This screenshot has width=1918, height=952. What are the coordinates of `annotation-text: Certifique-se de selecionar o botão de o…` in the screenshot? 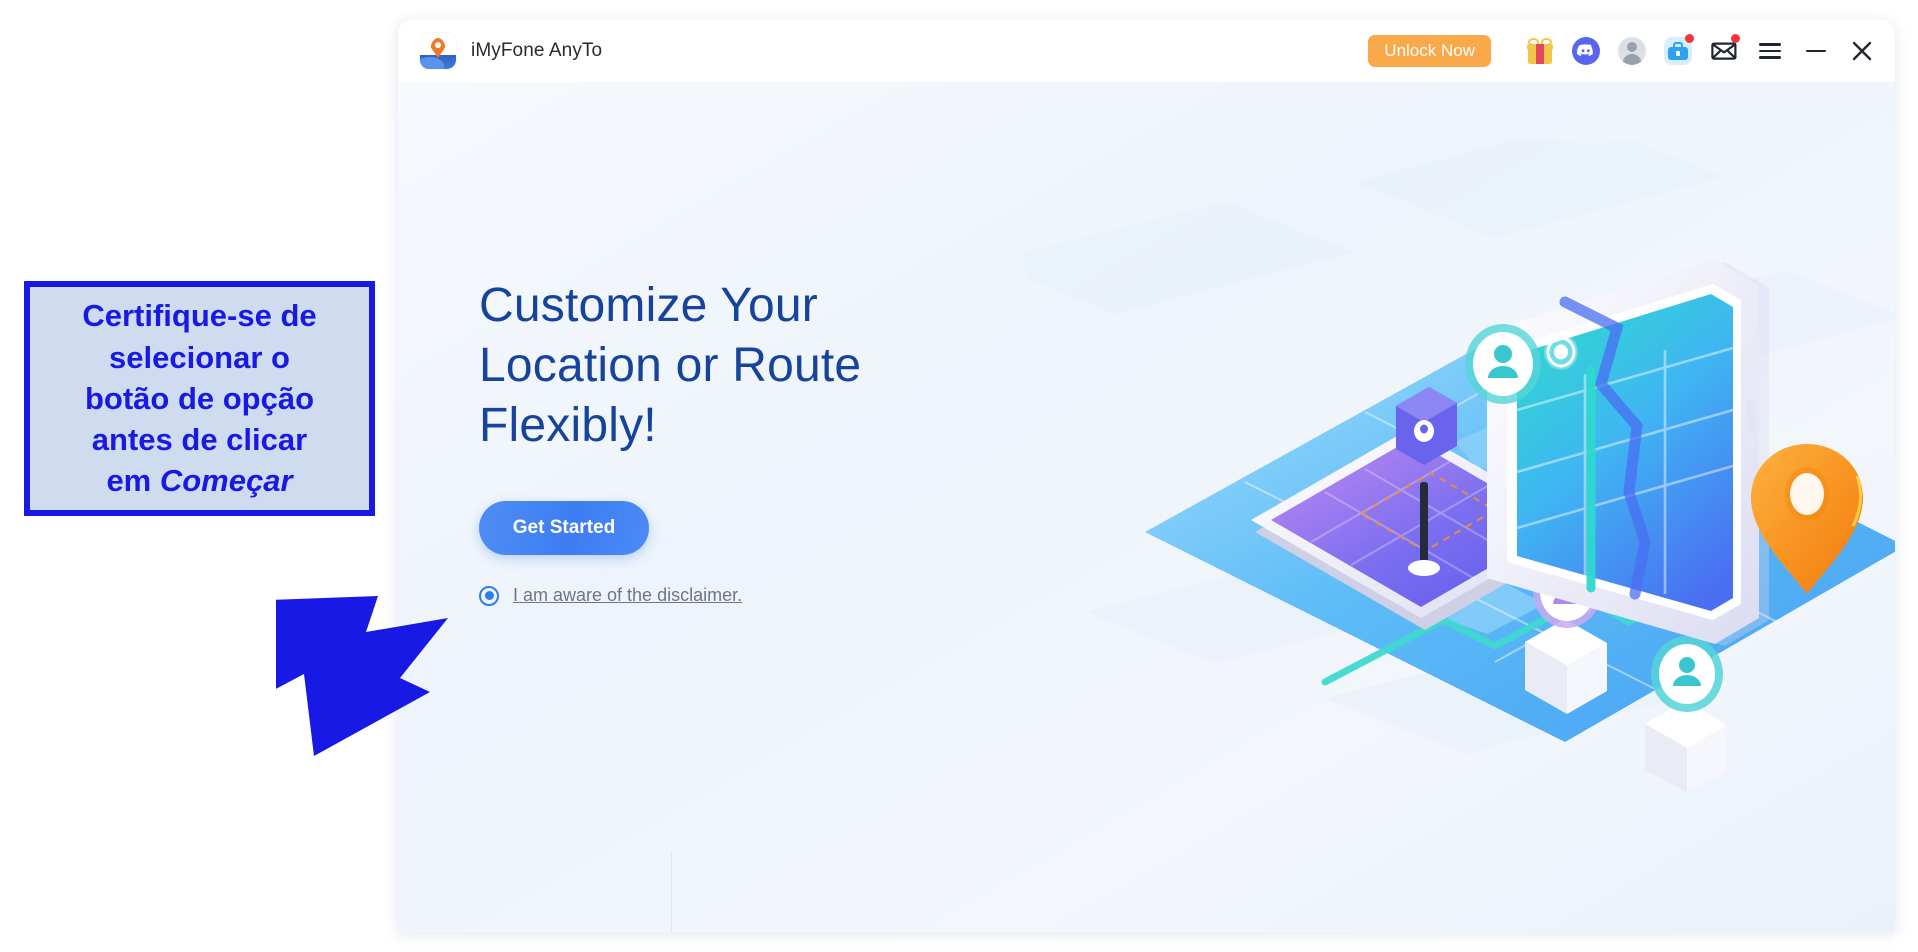 It's located at (199, 398).